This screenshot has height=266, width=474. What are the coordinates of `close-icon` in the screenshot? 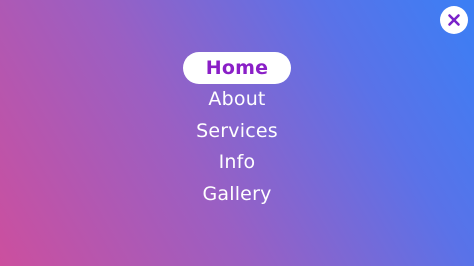 It's located at (454, 20).